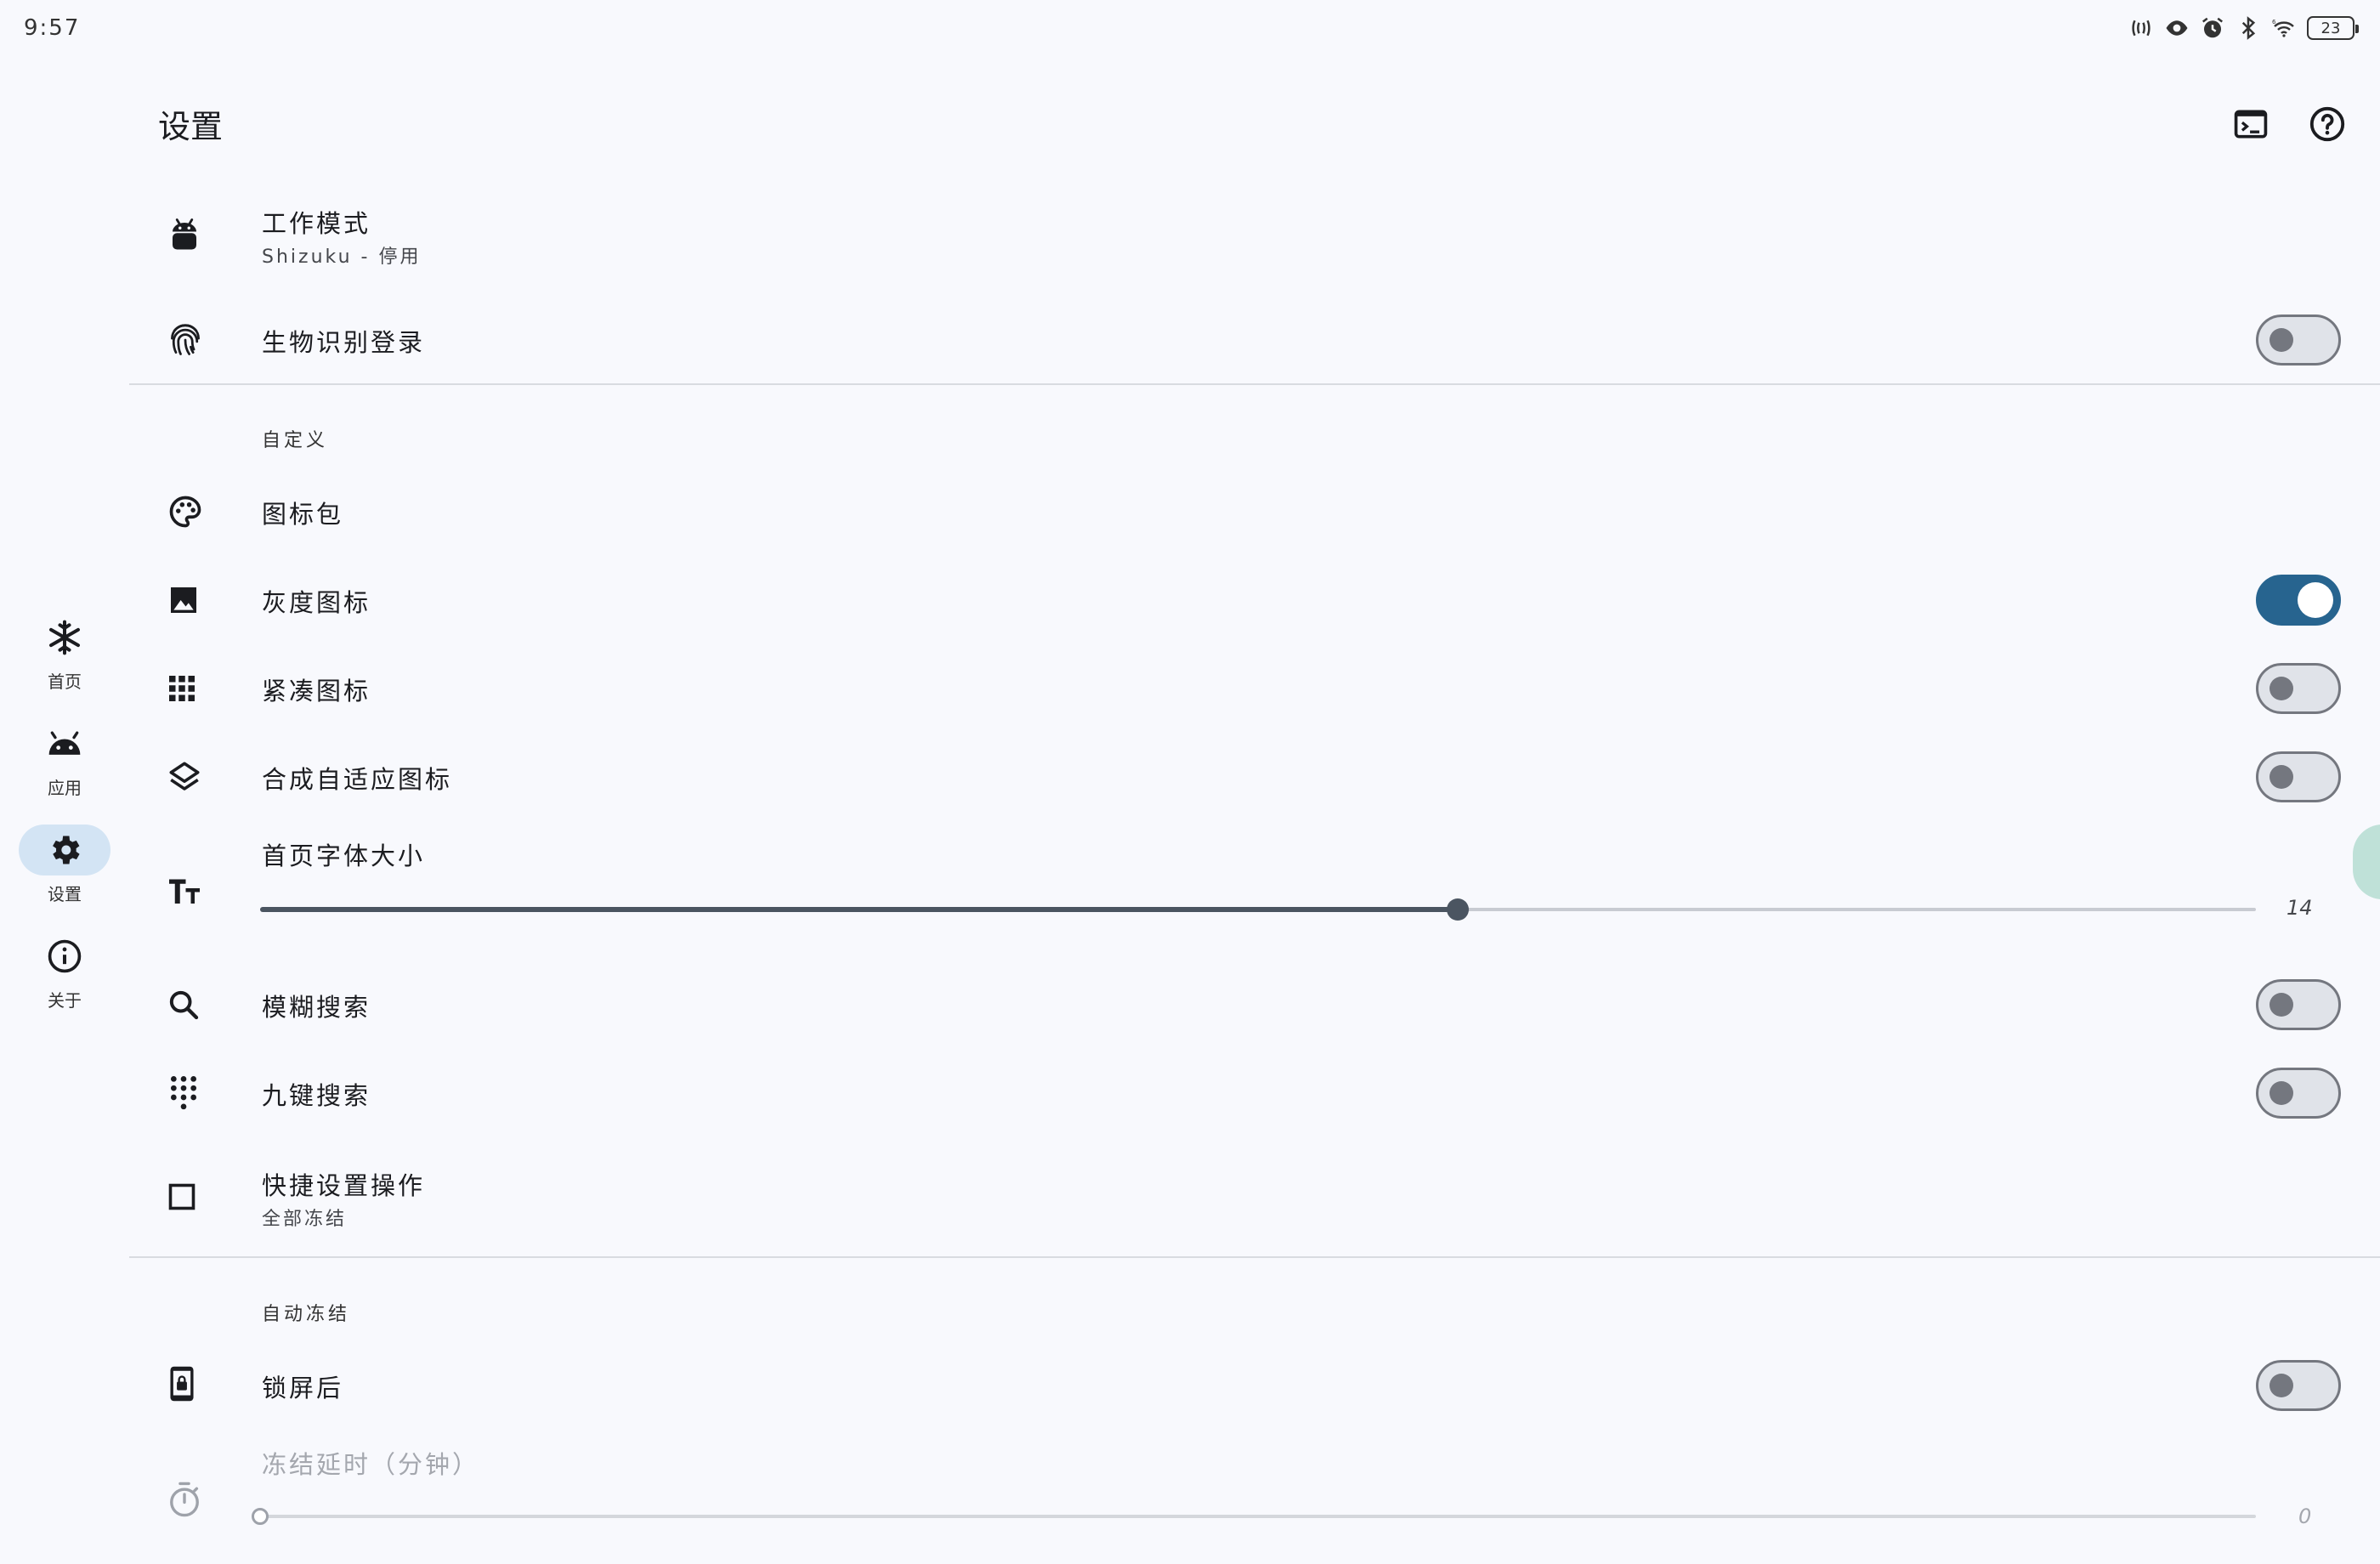 The height and width of the screenshot is (1564, 2380). I want to click on t9-search-row, so click(1169, 1093).